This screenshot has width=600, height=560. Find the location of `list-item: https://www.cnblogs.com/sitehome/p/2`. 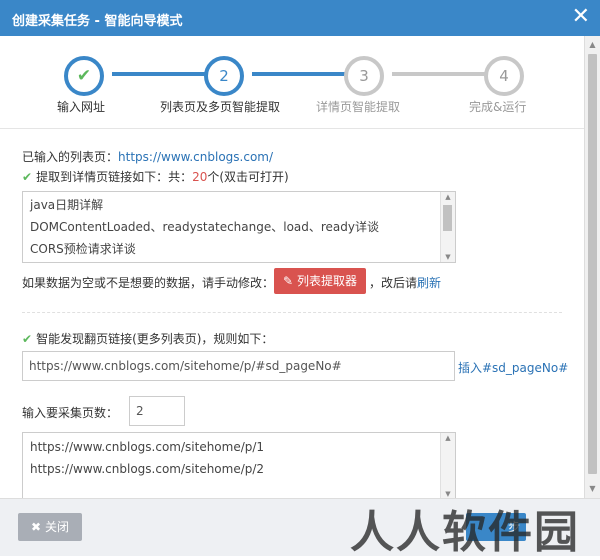

list-item: https://www.cnblogs.com/sitehome/p/2 is located at coordinates (239, 469).